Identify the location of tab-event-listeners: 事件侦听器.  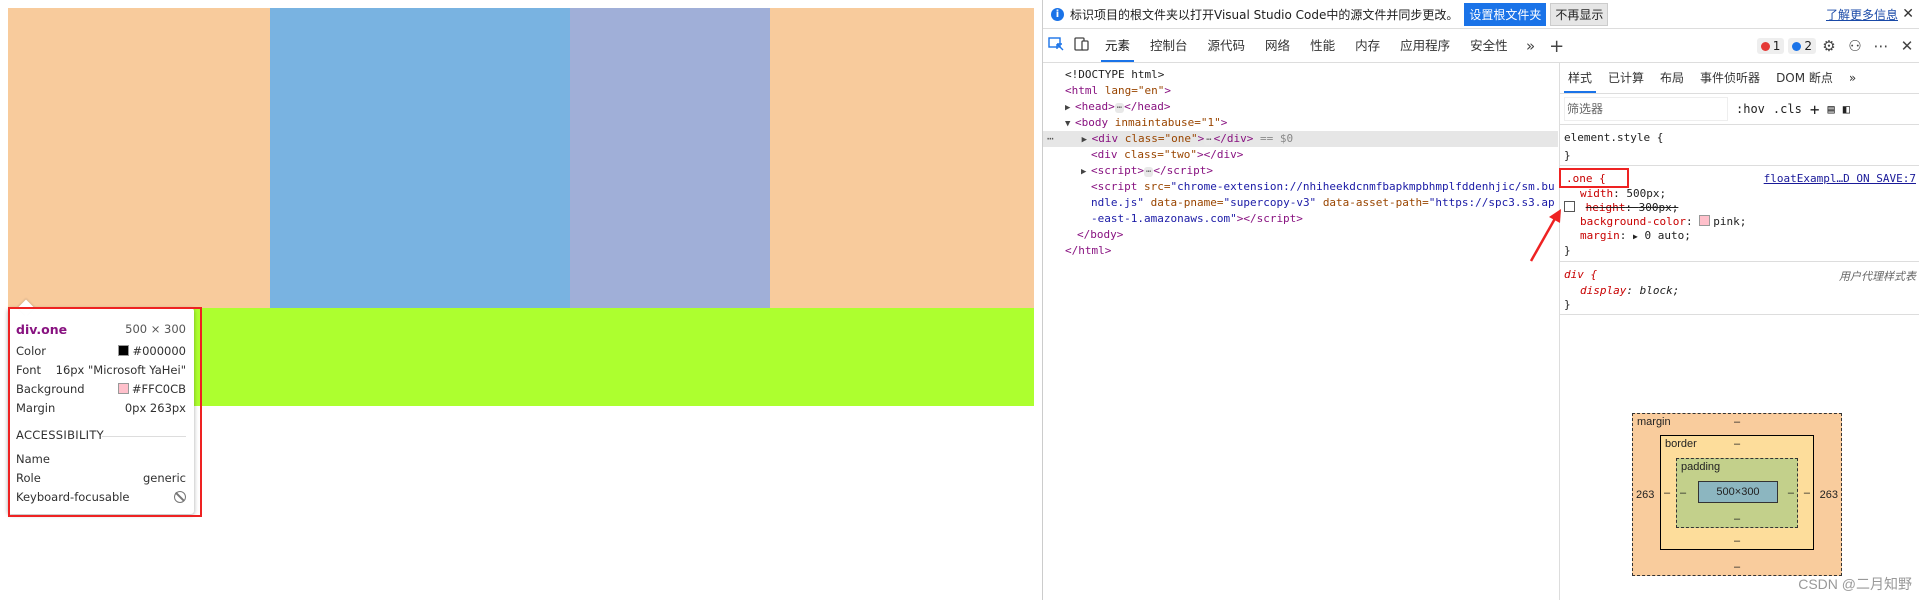
(1730, 78).